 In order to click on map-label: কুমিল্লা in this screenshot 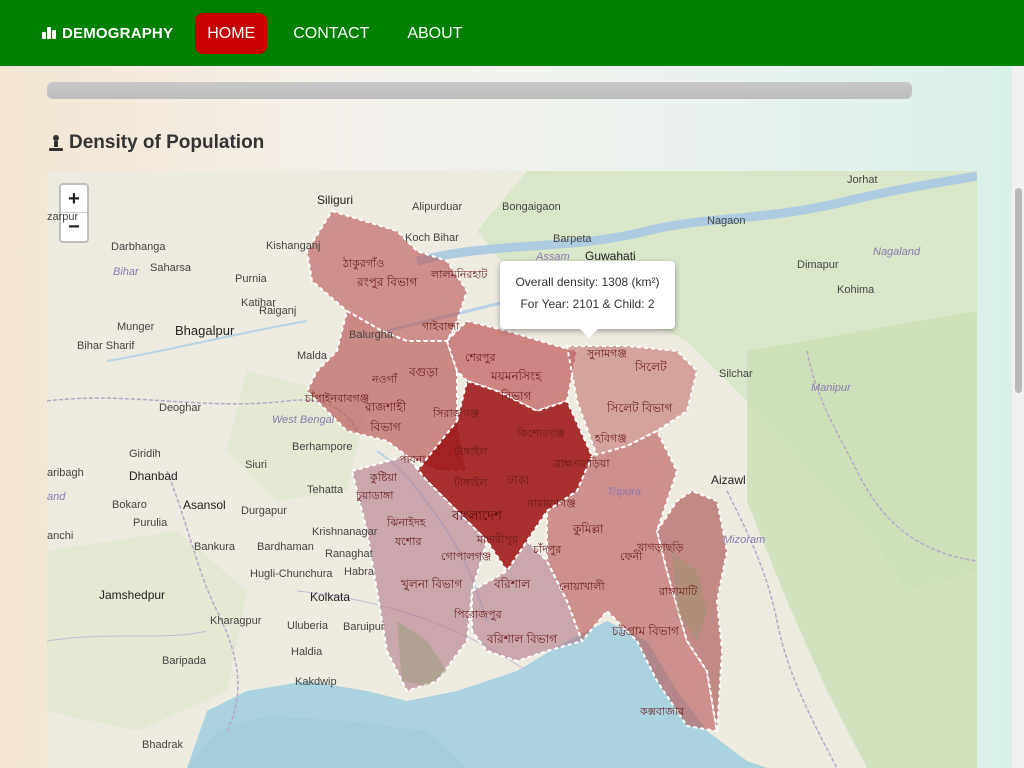, I will do `click(588, 529)`.